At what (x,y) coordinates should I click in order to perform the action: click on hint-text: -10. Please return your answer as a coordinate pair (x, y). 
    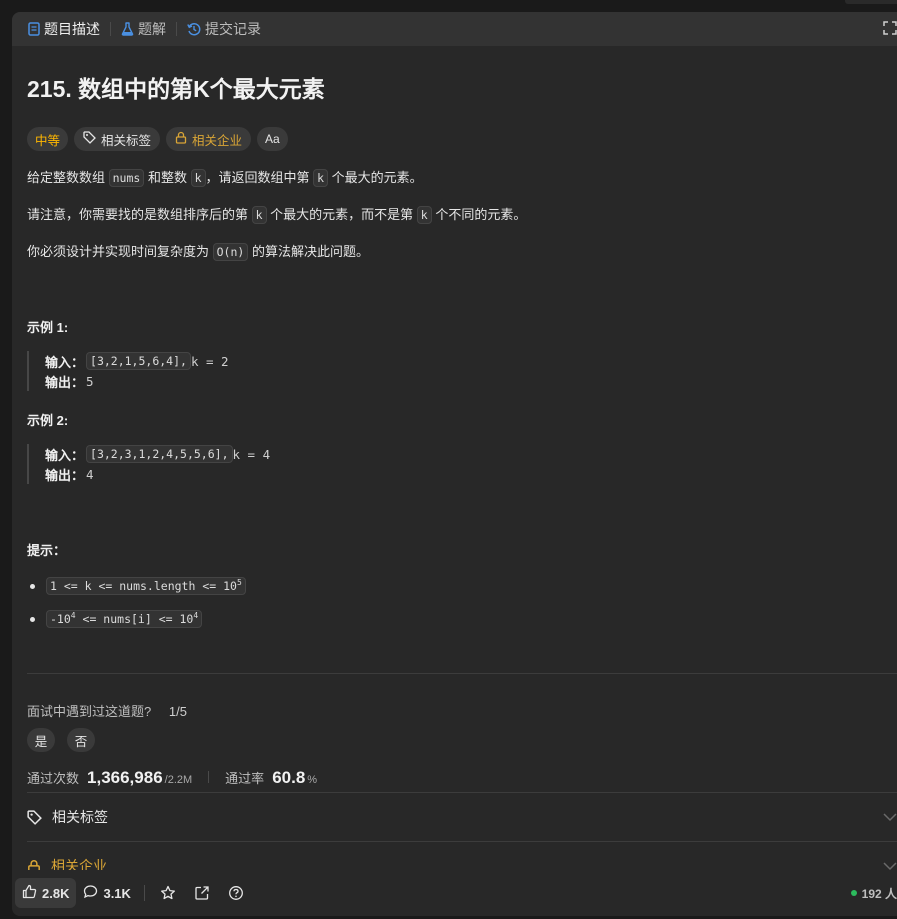
    Looking at the image, I should click on (60, 619).